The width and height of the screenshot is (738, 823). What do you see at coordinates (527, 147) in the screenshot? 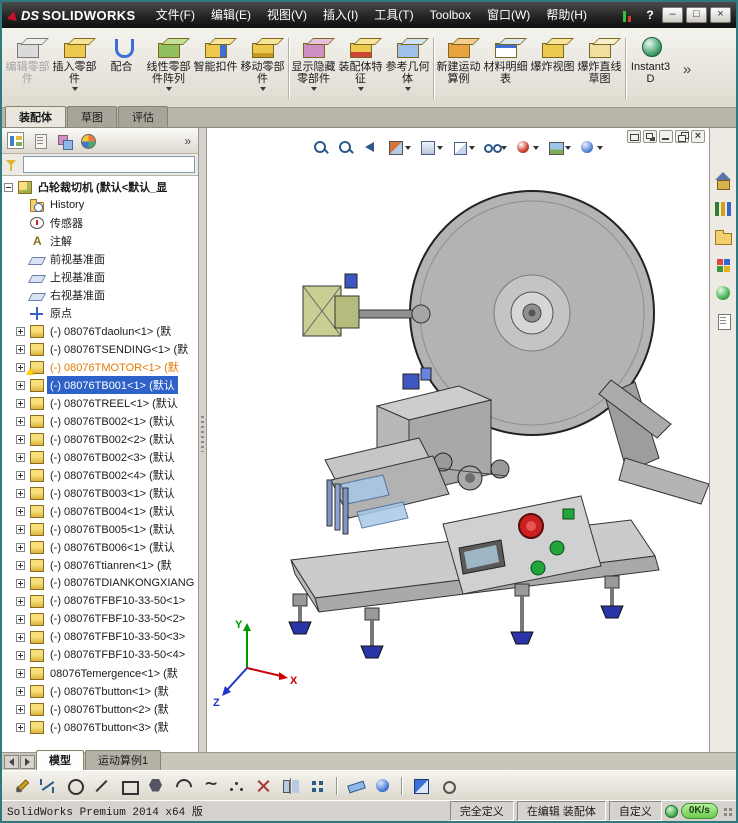
I see `edit-appearance-icon` at bounding box center [527, 147].